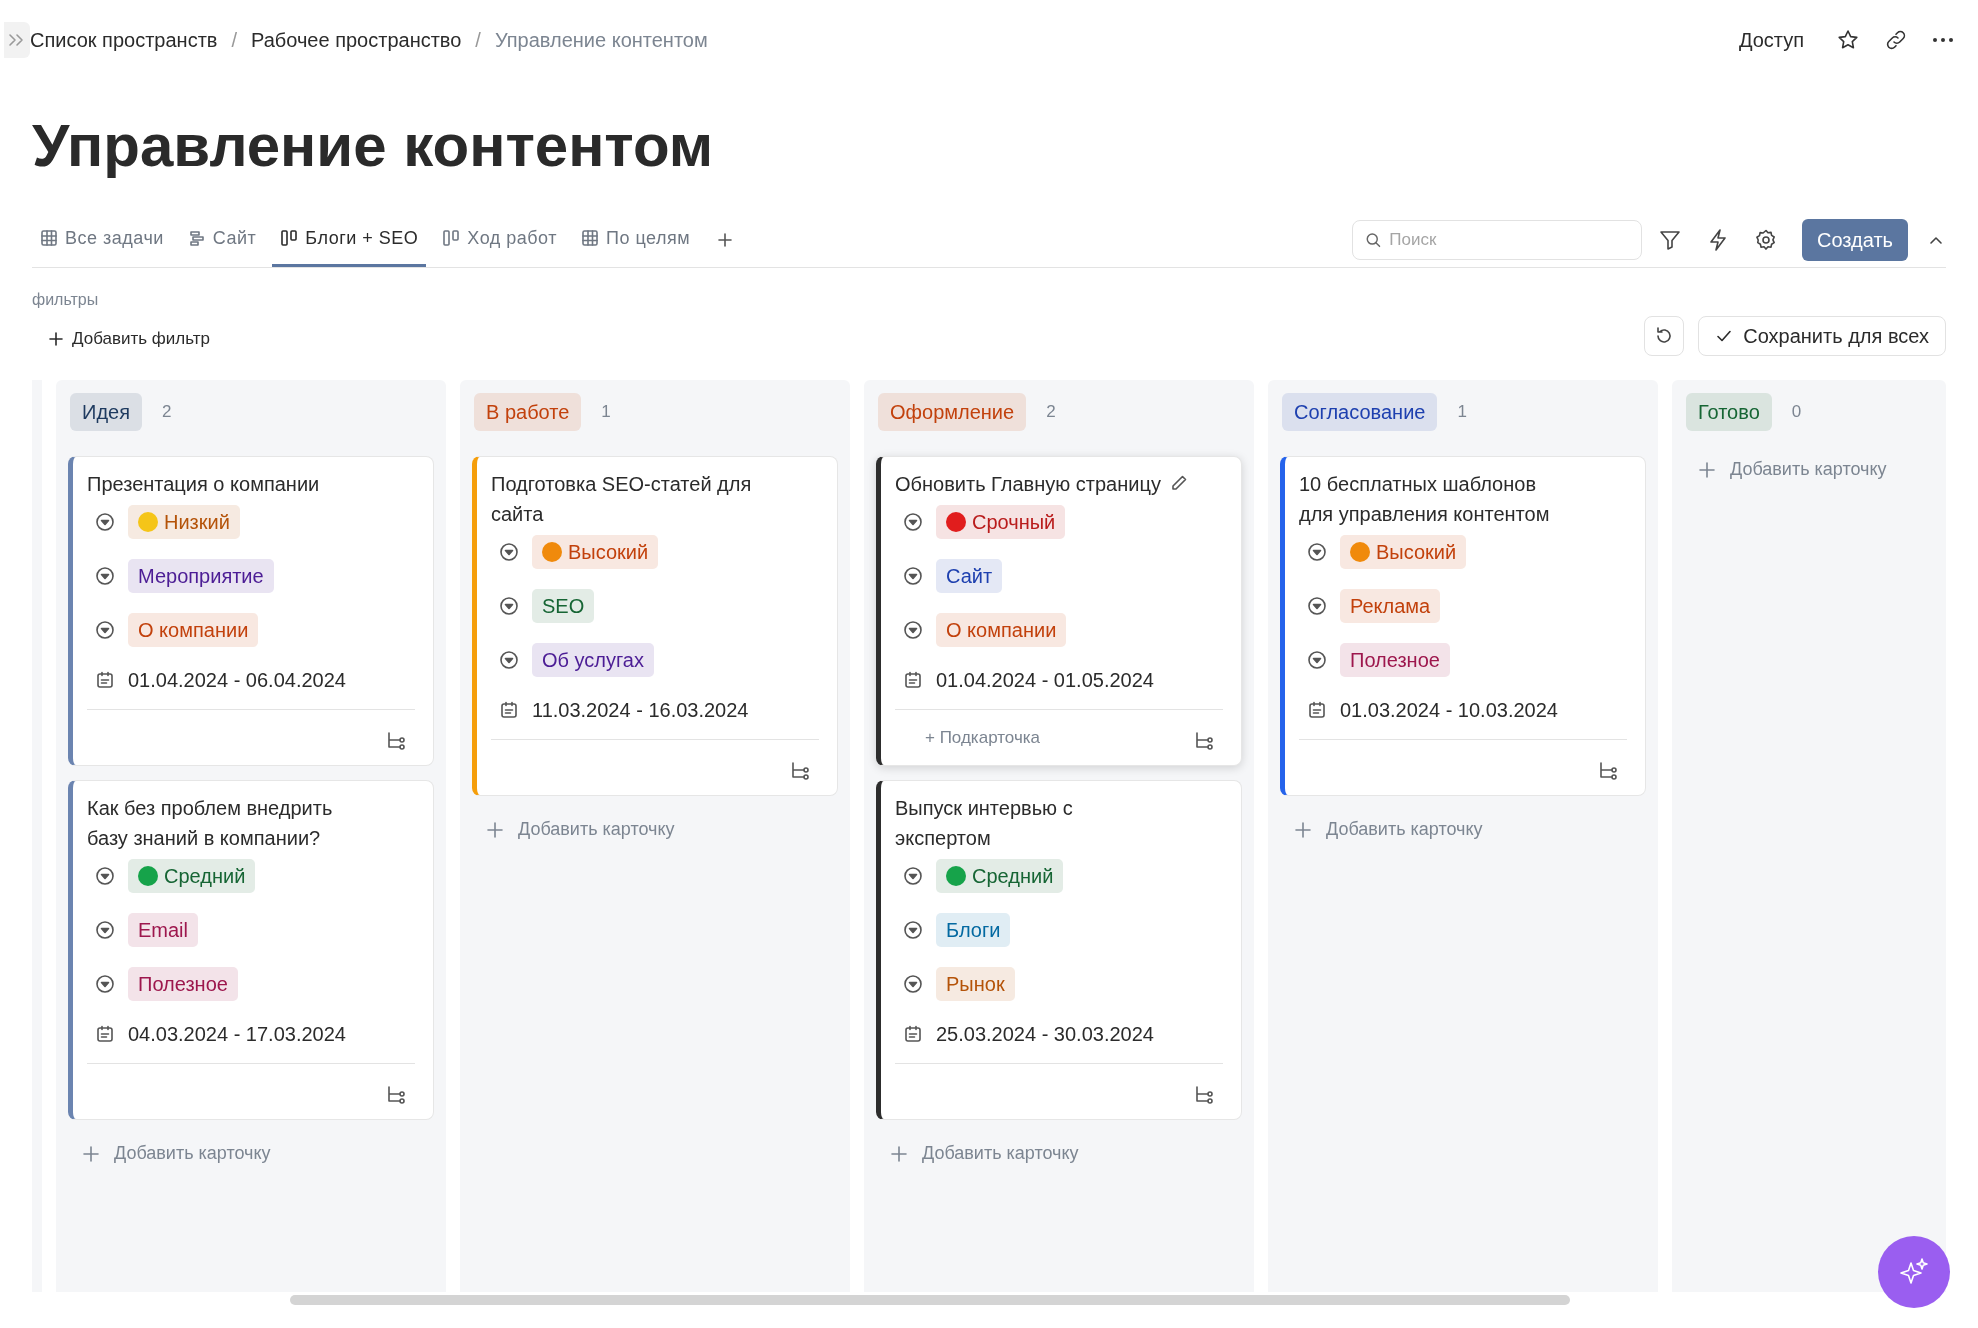 Image resolution: width=1978 pixels, height=1328 pixels. Describe the element at coordinates (210, 823) in the screenshot. I see `card-title: Как без проблем внедрить базу знаний в компании?` at that location.